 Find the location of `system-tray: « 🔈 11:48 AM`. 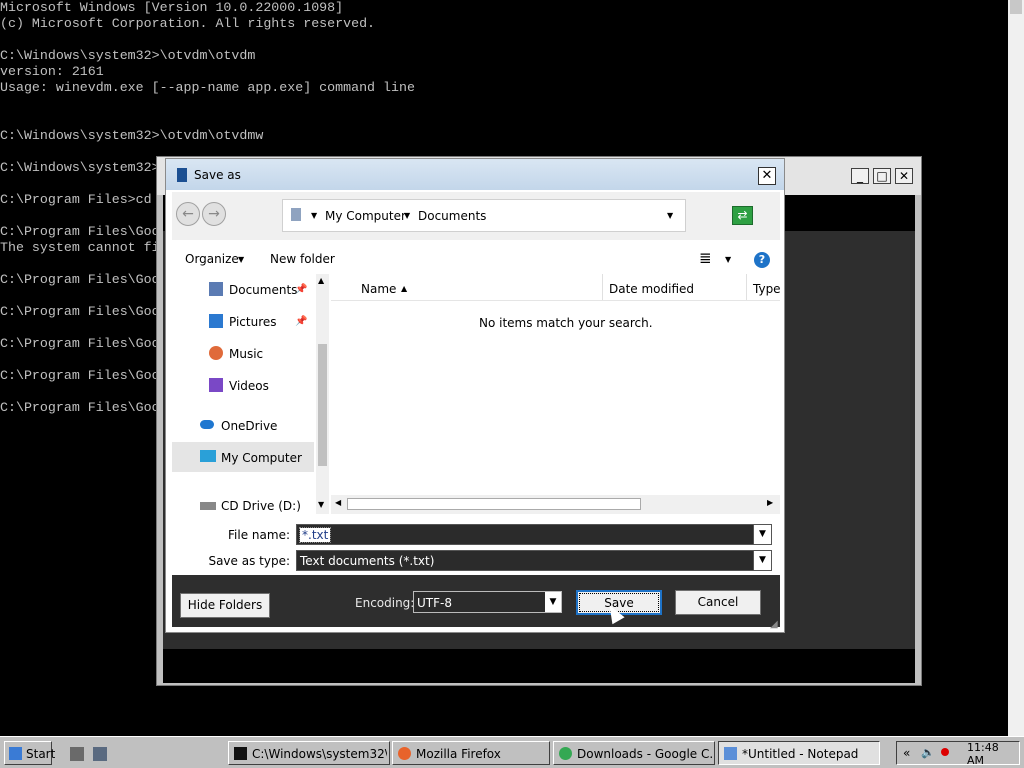

system-tray: « 🔈 11:48 AM is located at coordinates (958, 754).